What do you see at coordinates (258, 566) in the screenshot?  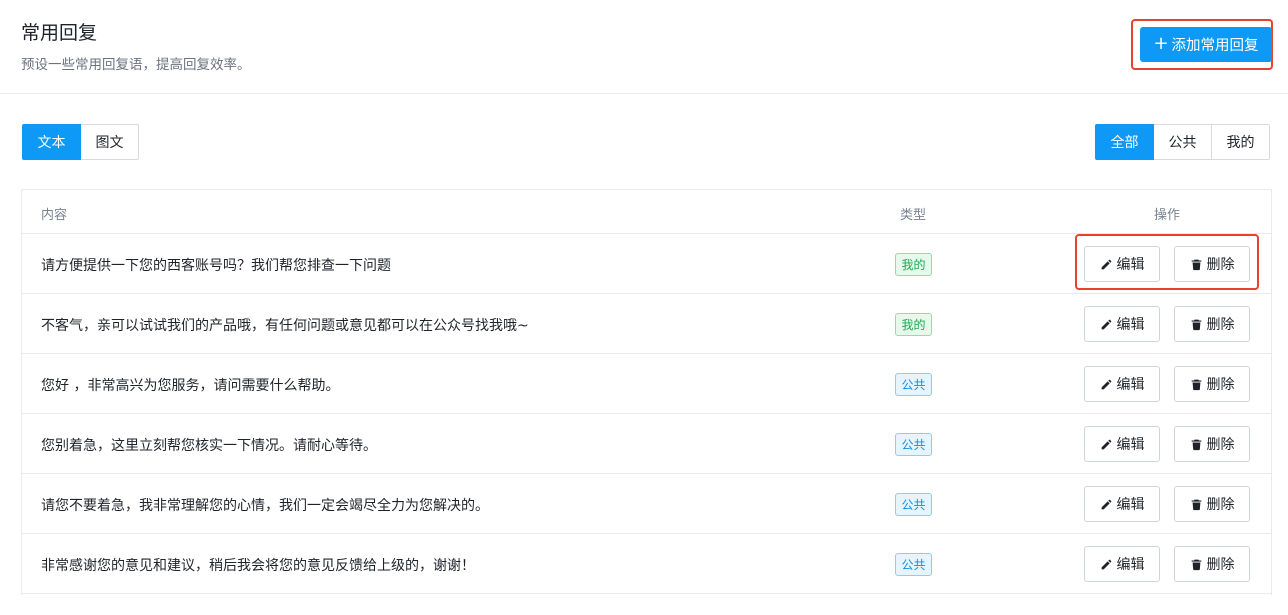 I see `reply-content: 非常感谢您的意见和建议，稍后我会将您的意见反馈给上级的，谢谢！` at bounding box center [258, 566].